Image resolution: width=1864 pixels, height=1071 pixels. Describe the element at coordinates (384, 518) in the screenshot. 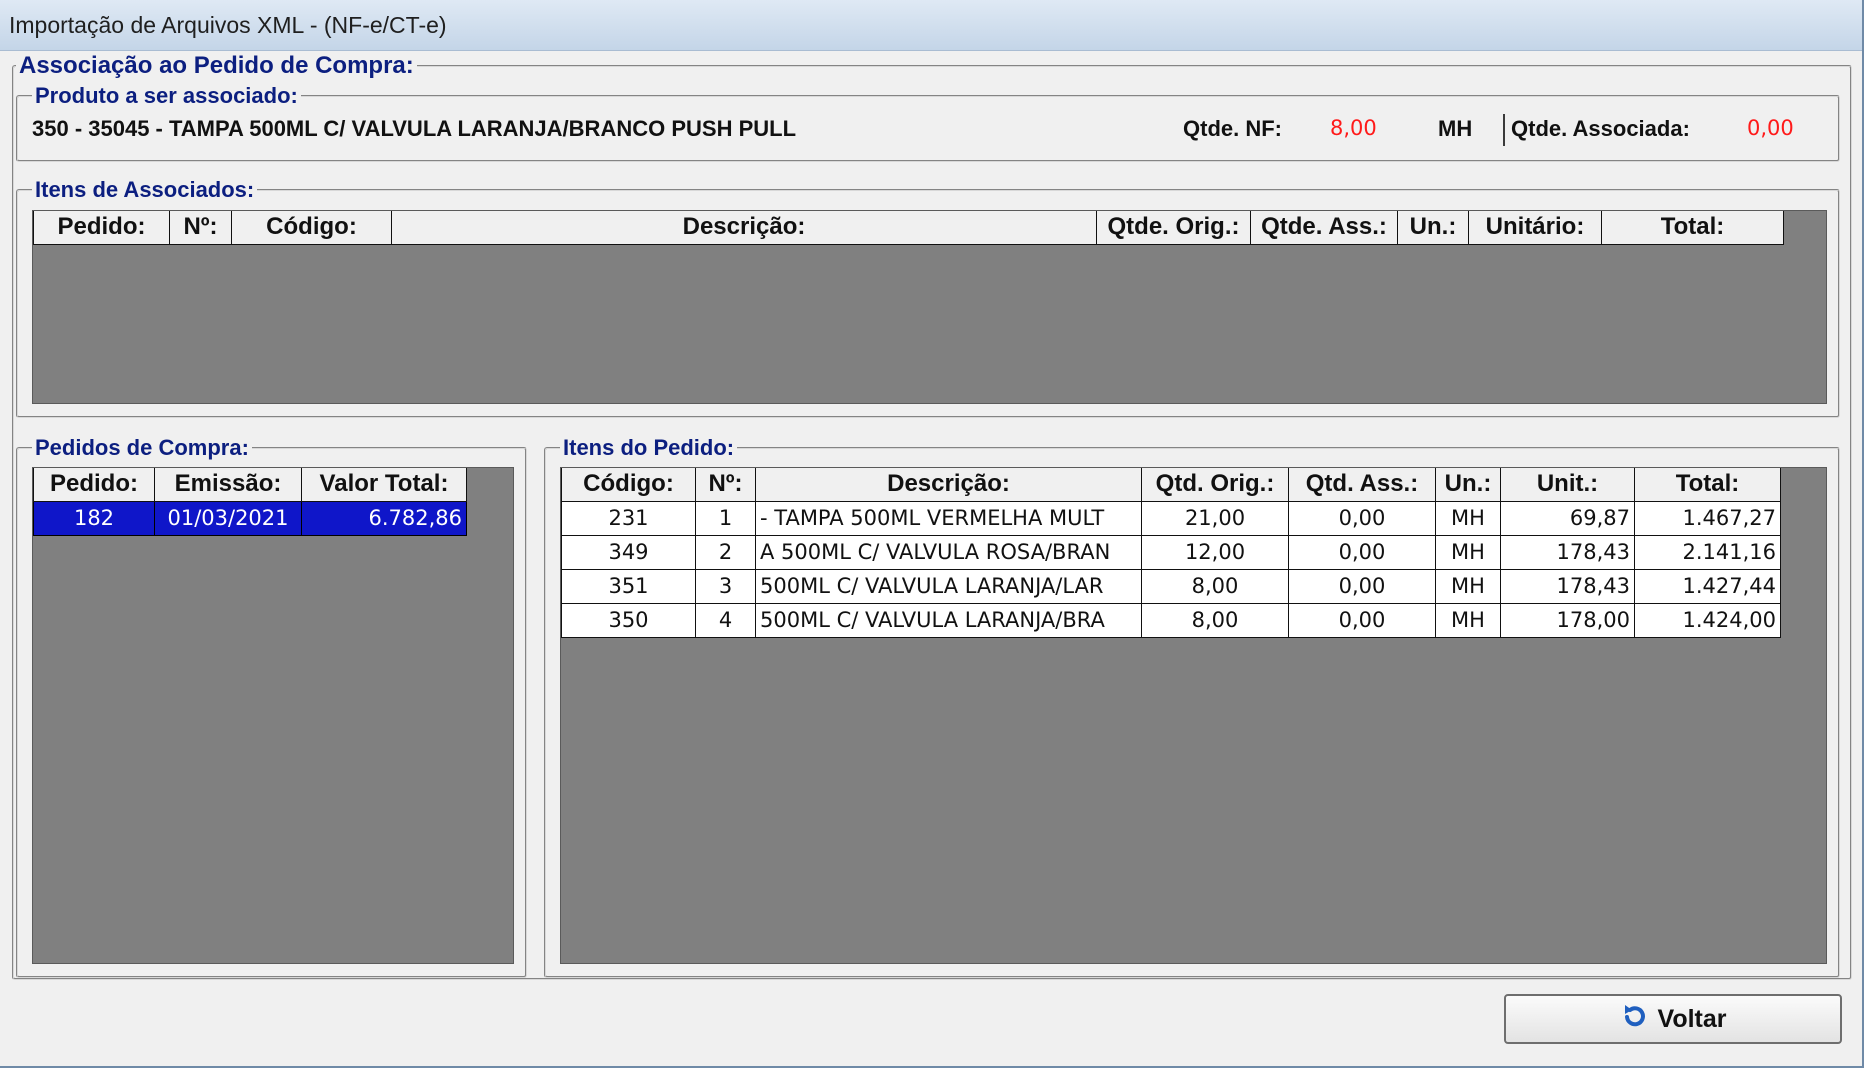

I see `cell-valor-total: 6.782,86` at that location.